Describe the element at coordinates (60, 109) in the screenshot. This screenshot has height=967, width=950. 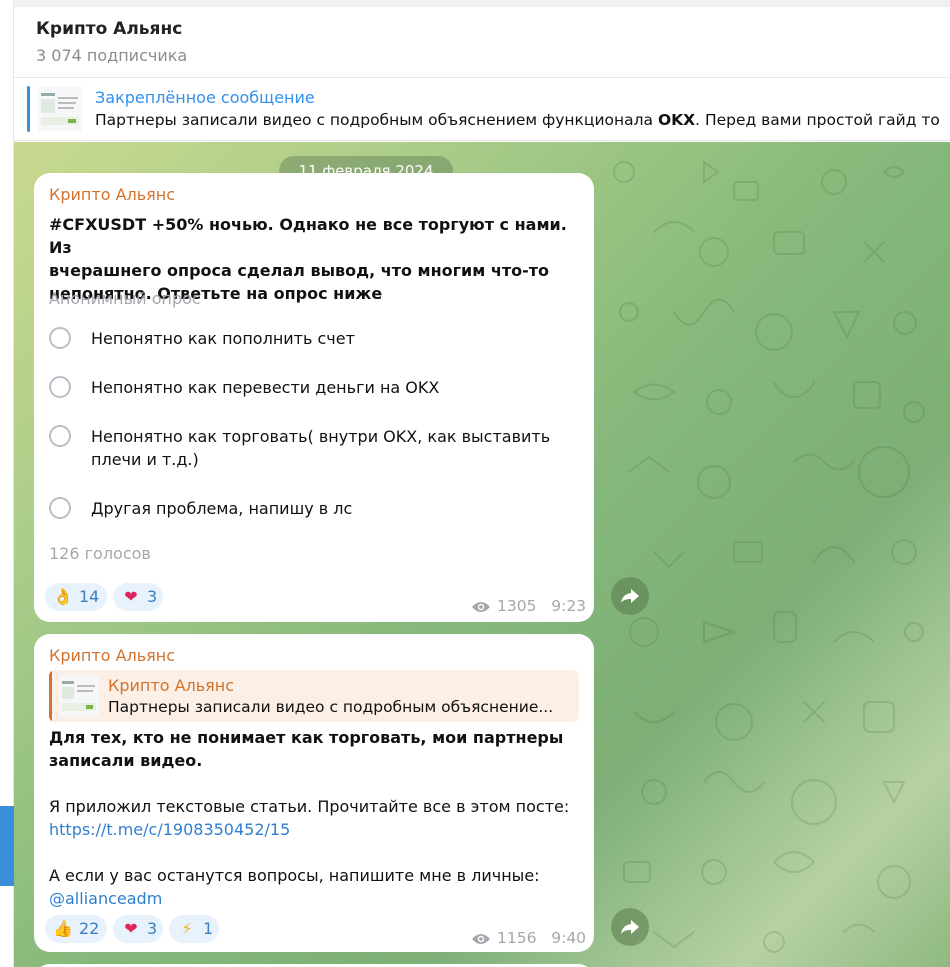
I see `pinned-thumbnail` at that location.